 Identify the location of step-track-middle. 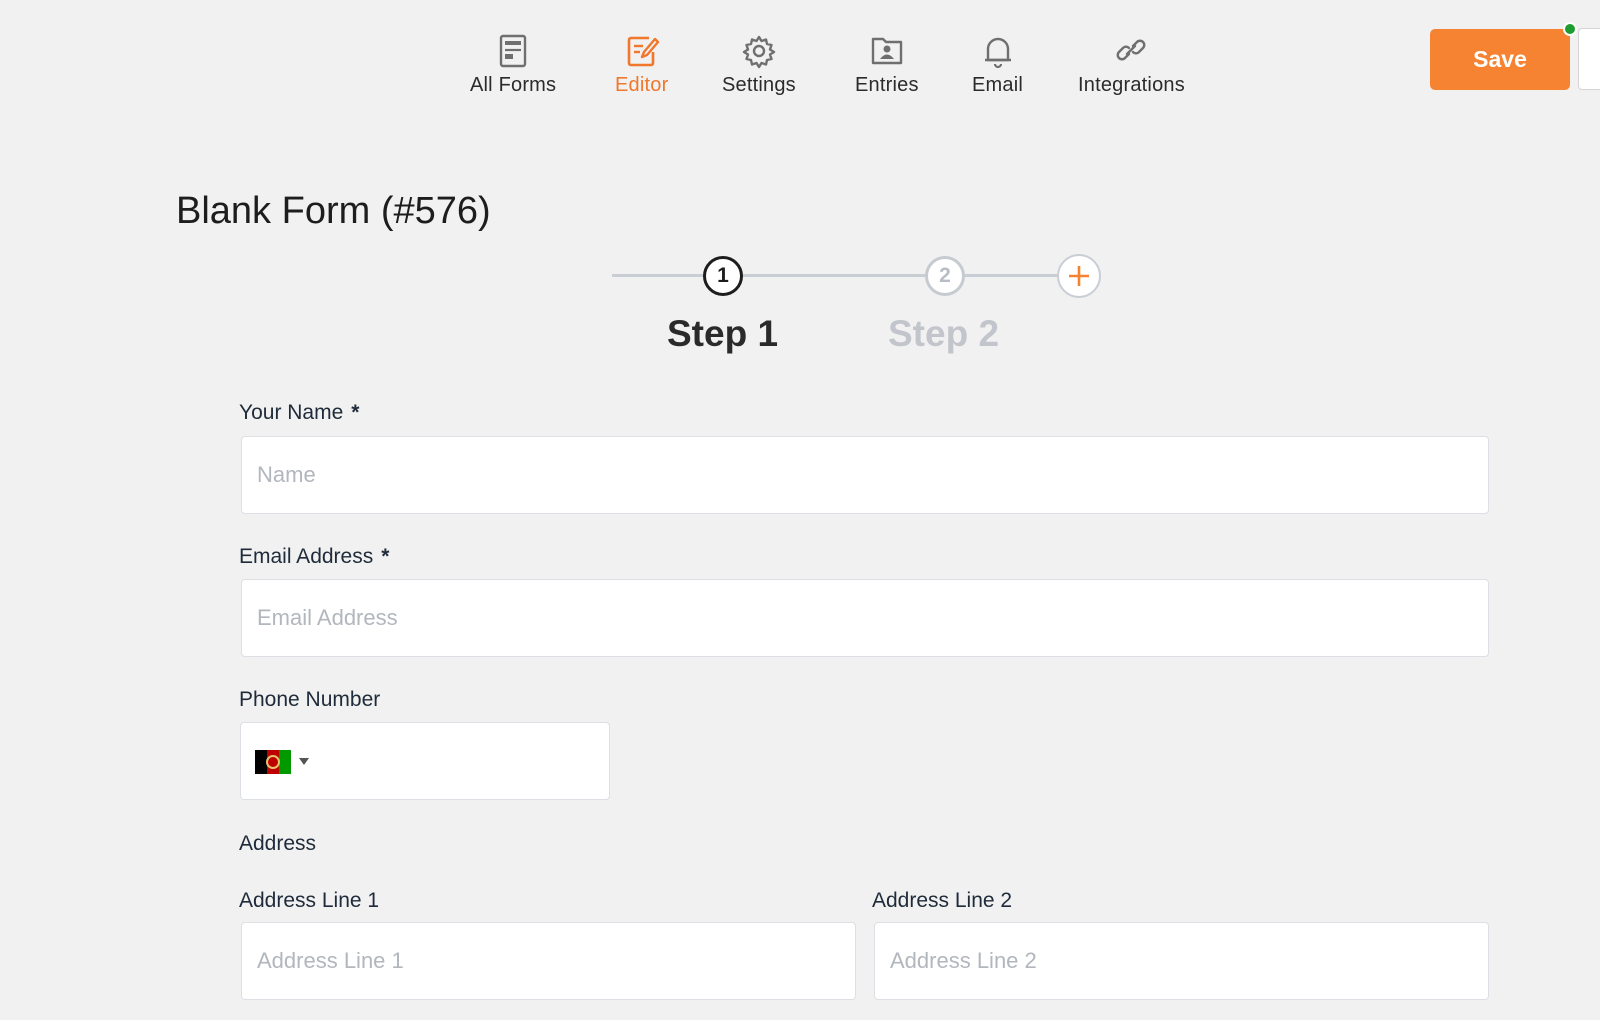
(834, 275).